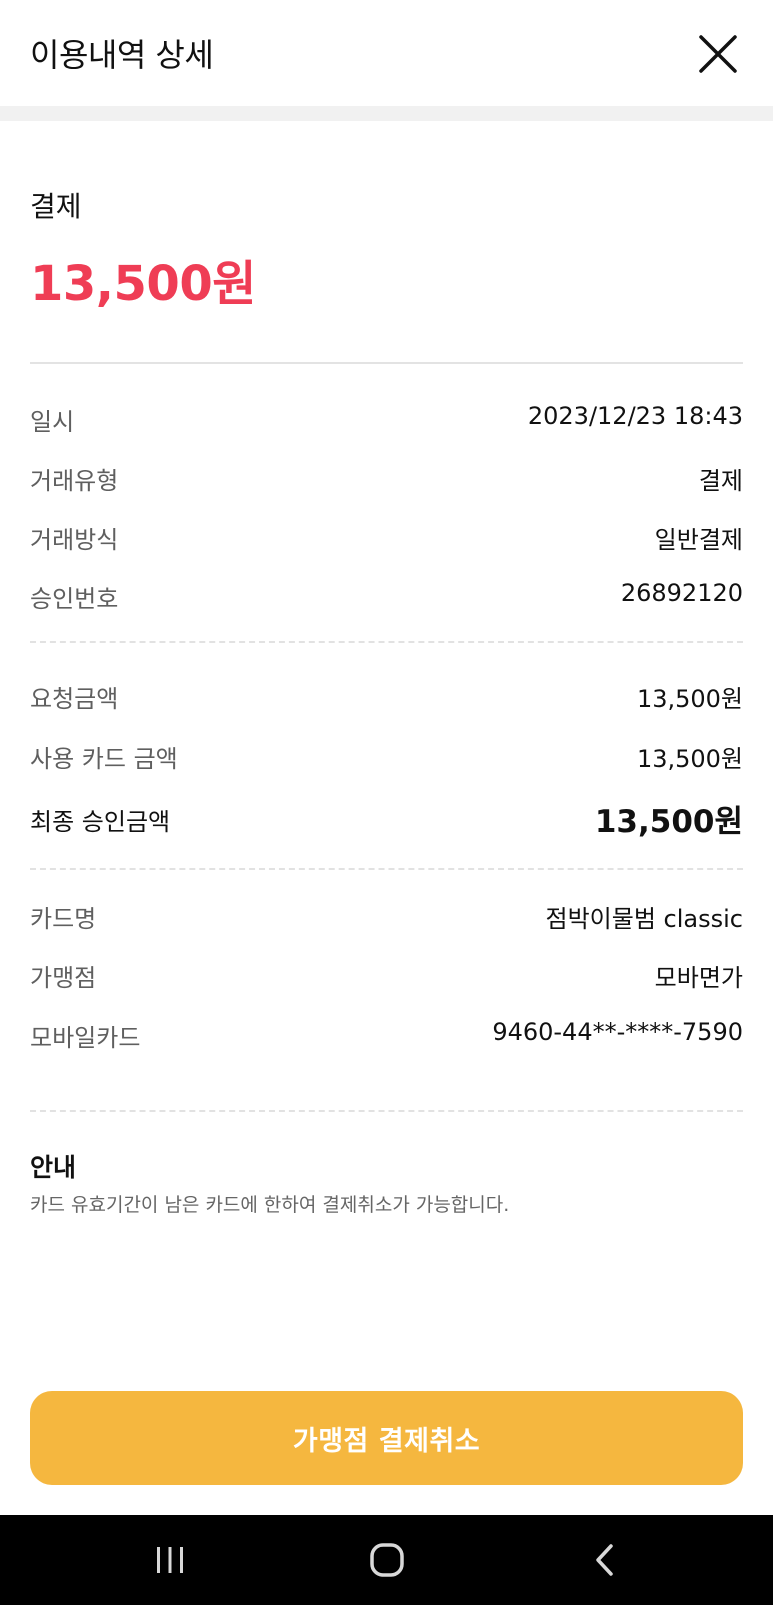 The height and width of the screenshot is (1605, 773). I want to click on detail-value: 9460-44**-****-7590, so click(617, 1032).